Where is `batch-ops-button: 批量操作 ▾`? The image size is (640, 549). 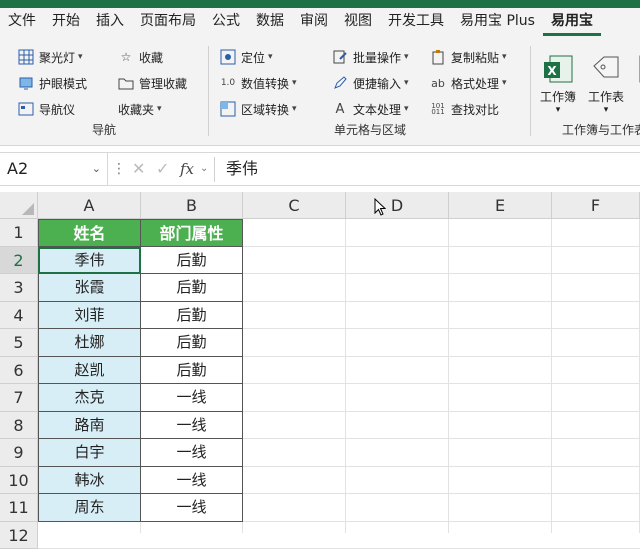 batch-ops-button: 批量操作 ▾ is located at coordinates (370, 57).